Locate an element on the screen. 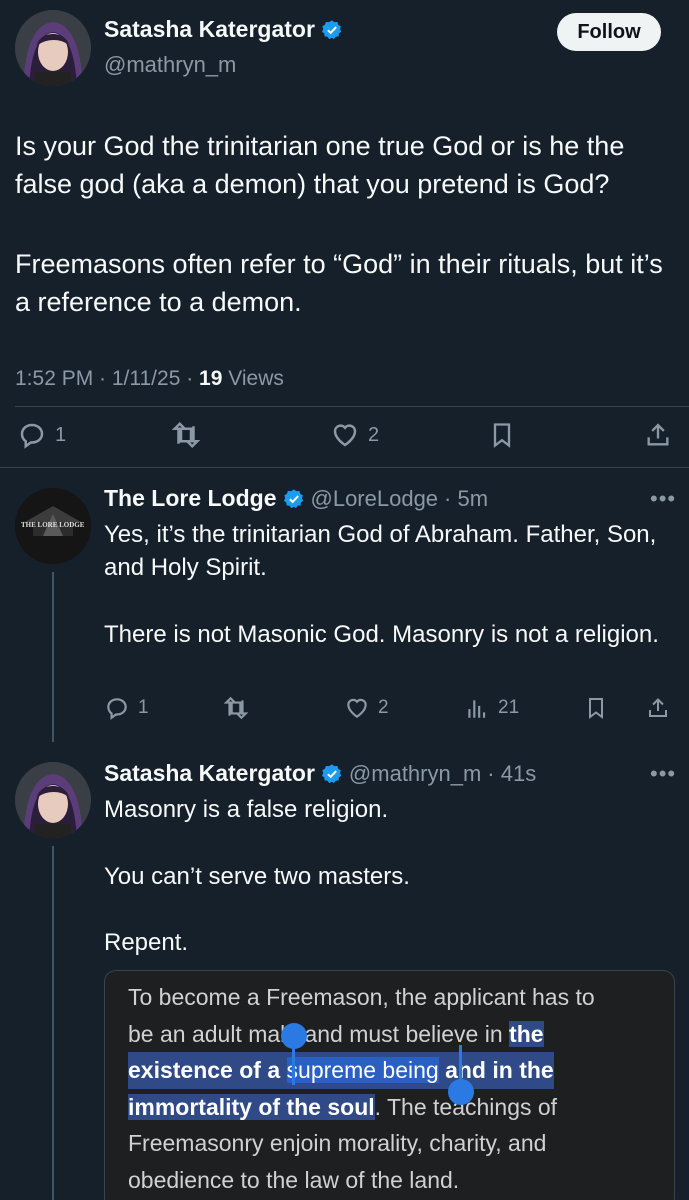 The height and width of the screenshot is (1200, 689). quote-line-2: be an adult male and must believe in the is located at coordinates (361, 1034).